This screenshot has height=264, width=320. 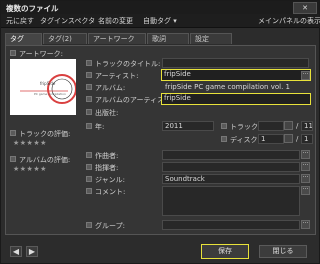 What do you see at coordinates (297, 139) in the screenshot?
I see `disc-number-slash: /` at bounding box center [297, 139].